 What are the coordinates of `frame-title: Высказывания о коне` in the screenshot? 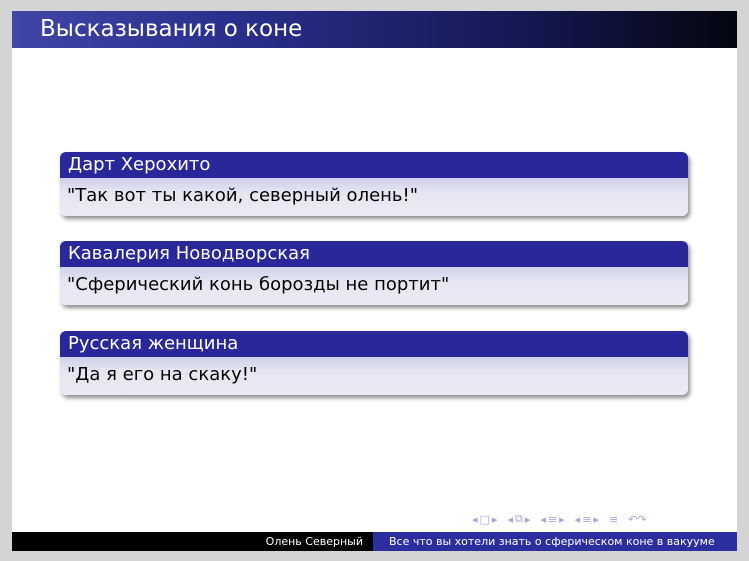 It's located at (374, 29).